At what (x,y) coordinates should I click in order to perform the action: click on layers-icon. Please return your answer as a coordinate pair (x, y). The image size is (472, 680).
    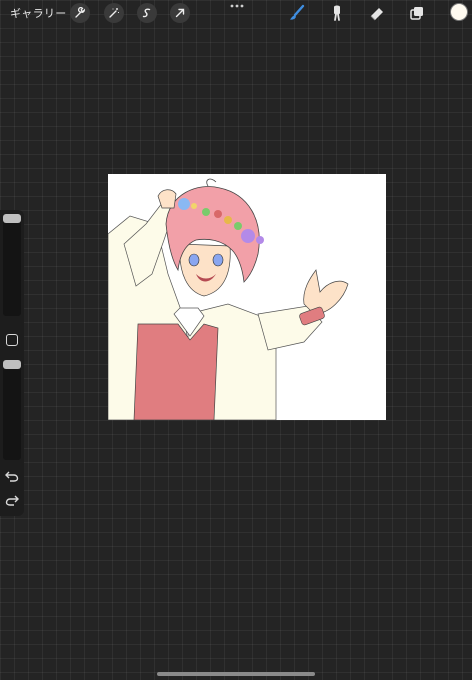
    Looking at the image, I should click on (417, 13).